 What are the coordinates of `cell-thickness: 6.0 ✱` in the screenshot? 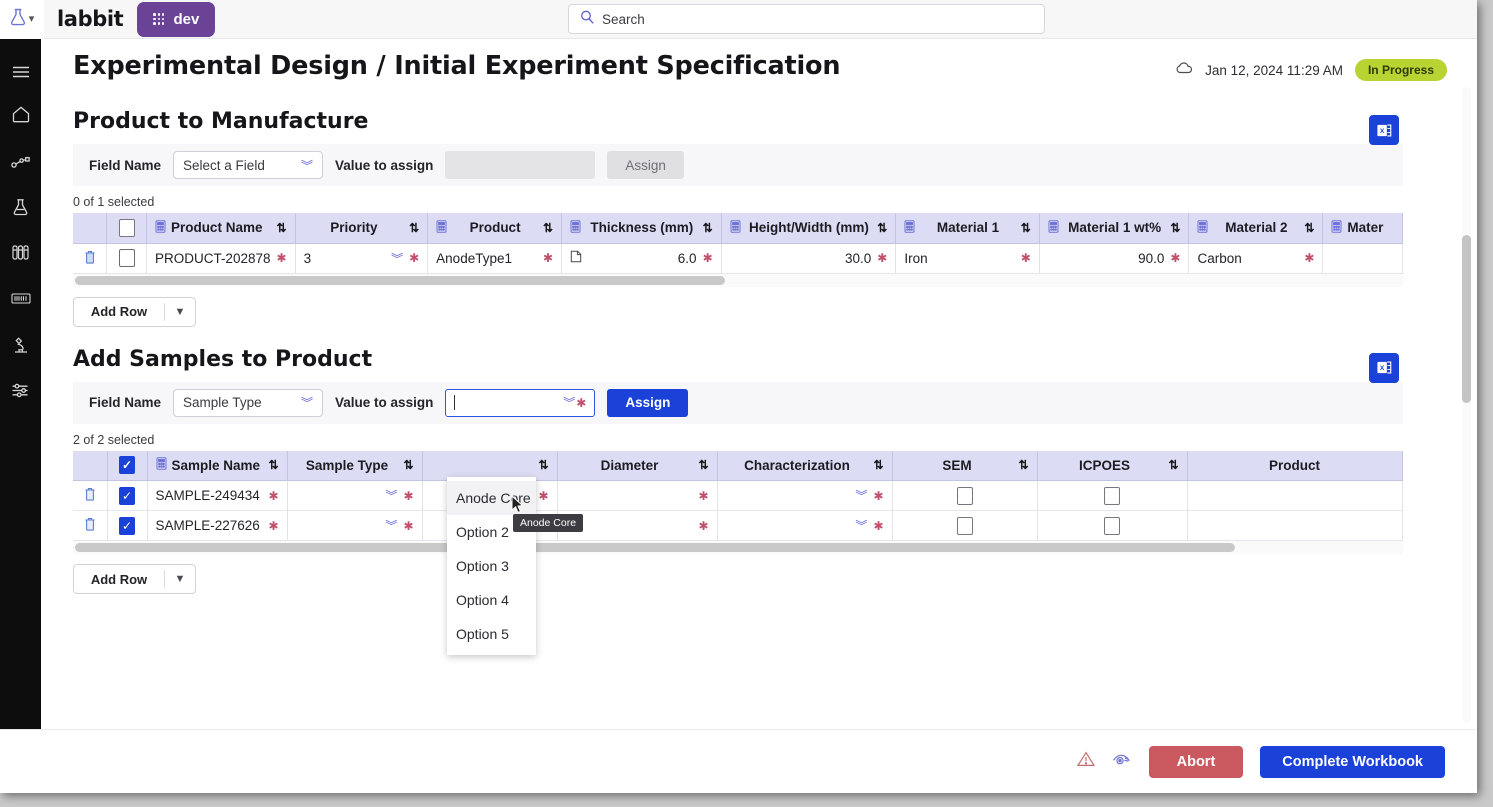 It's located at (641, 258).